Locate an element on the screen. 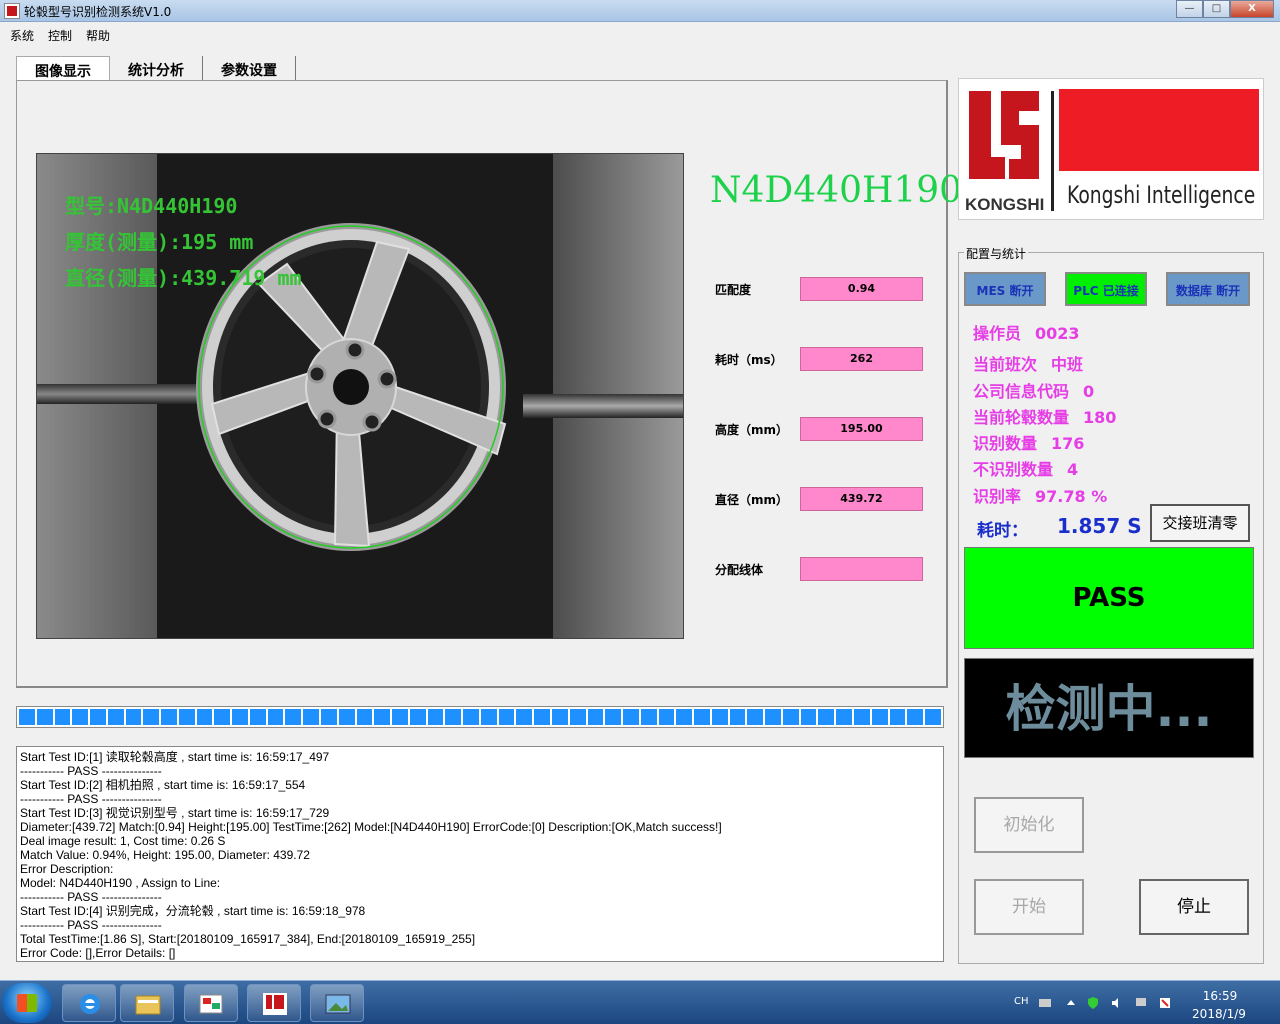 Image resolution: width=1280 pixels, height=1024 pixels. menu-help: 帮助 is located at coordinates (98, 35).